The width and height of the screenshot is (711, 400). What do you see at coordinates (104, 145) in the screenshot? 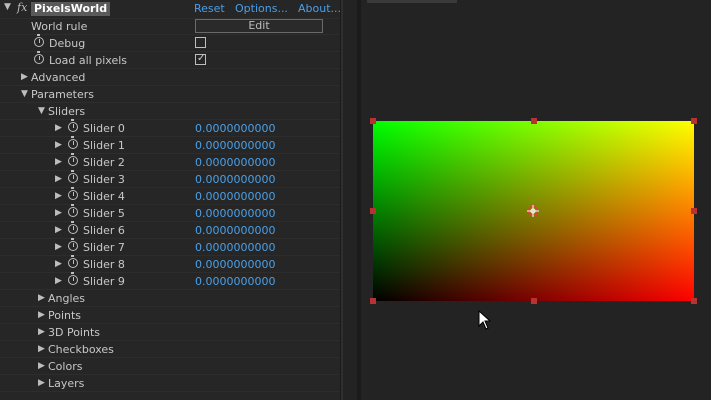
I see `slider-label: Slider 1` at bounding box center [104, 145].